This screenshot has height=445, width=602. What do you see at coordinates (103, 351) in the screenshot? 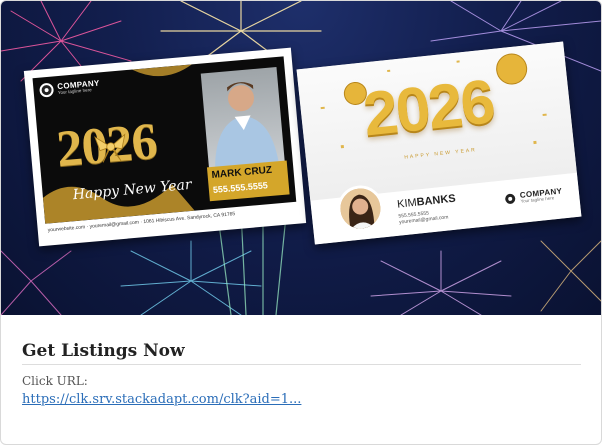
I see `ad-title: Get Listings Now` at bounding box center [103, 351].